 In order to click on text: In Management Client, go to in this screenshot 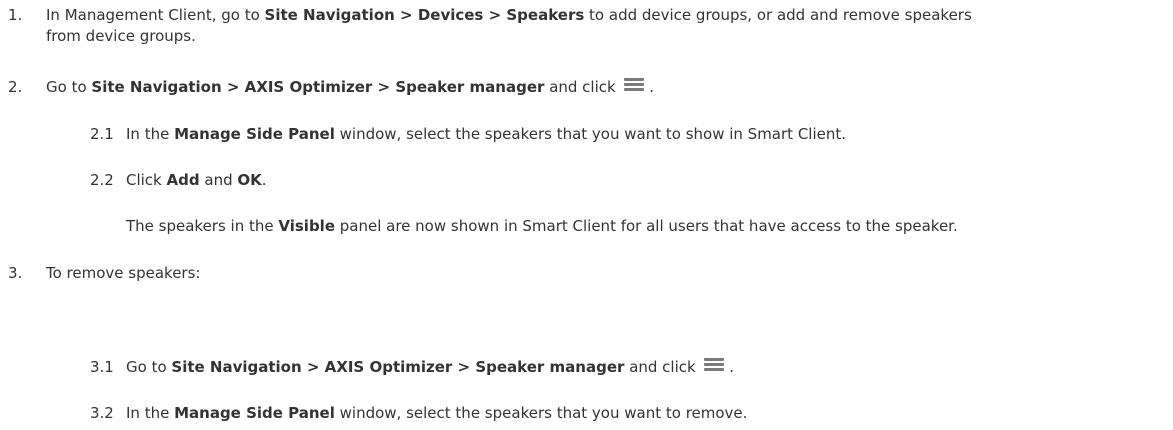, I will do `click(155, 15)`.